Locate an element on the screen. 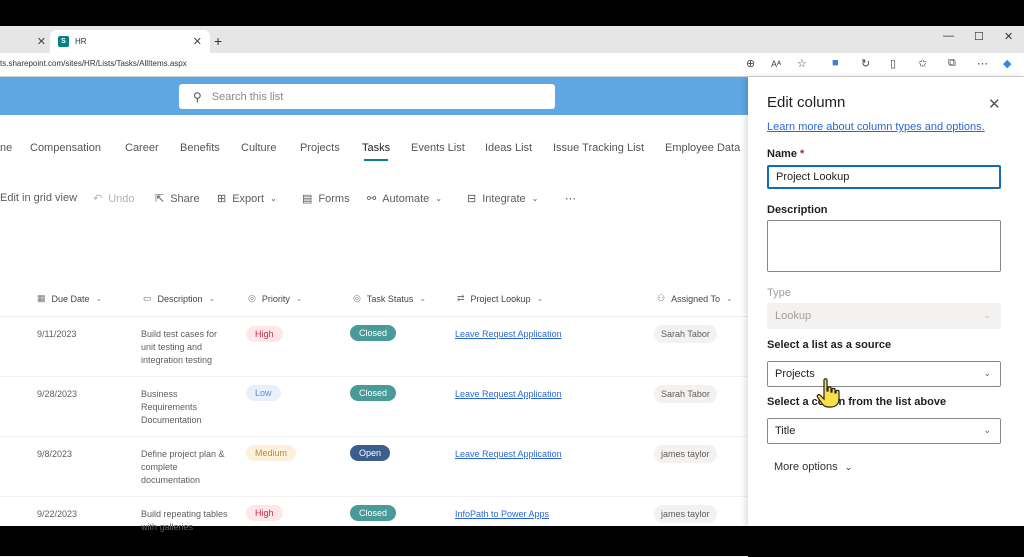 Image resolution: width=1024 pixels, height=557 pixels. column-label: Priority is located at coordinates (275, 298).